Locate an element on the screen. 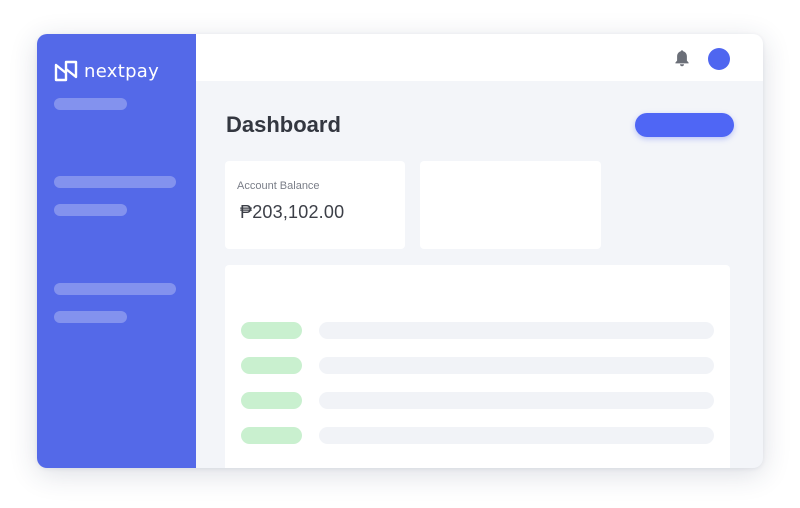  bell-icon is located at coordinates (682, 58).